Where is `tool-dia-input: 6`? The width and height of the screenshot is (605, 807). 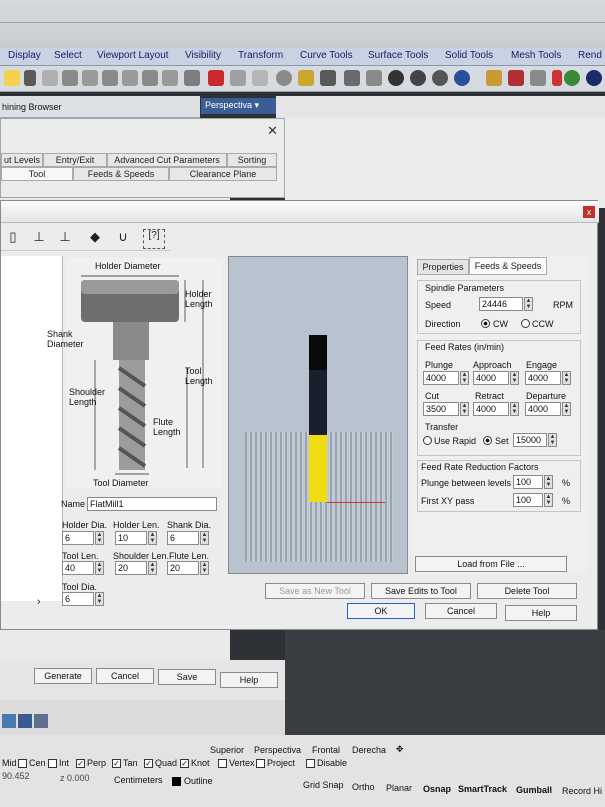 tool-dia-input: 6 is located at coordinates (78, 599).